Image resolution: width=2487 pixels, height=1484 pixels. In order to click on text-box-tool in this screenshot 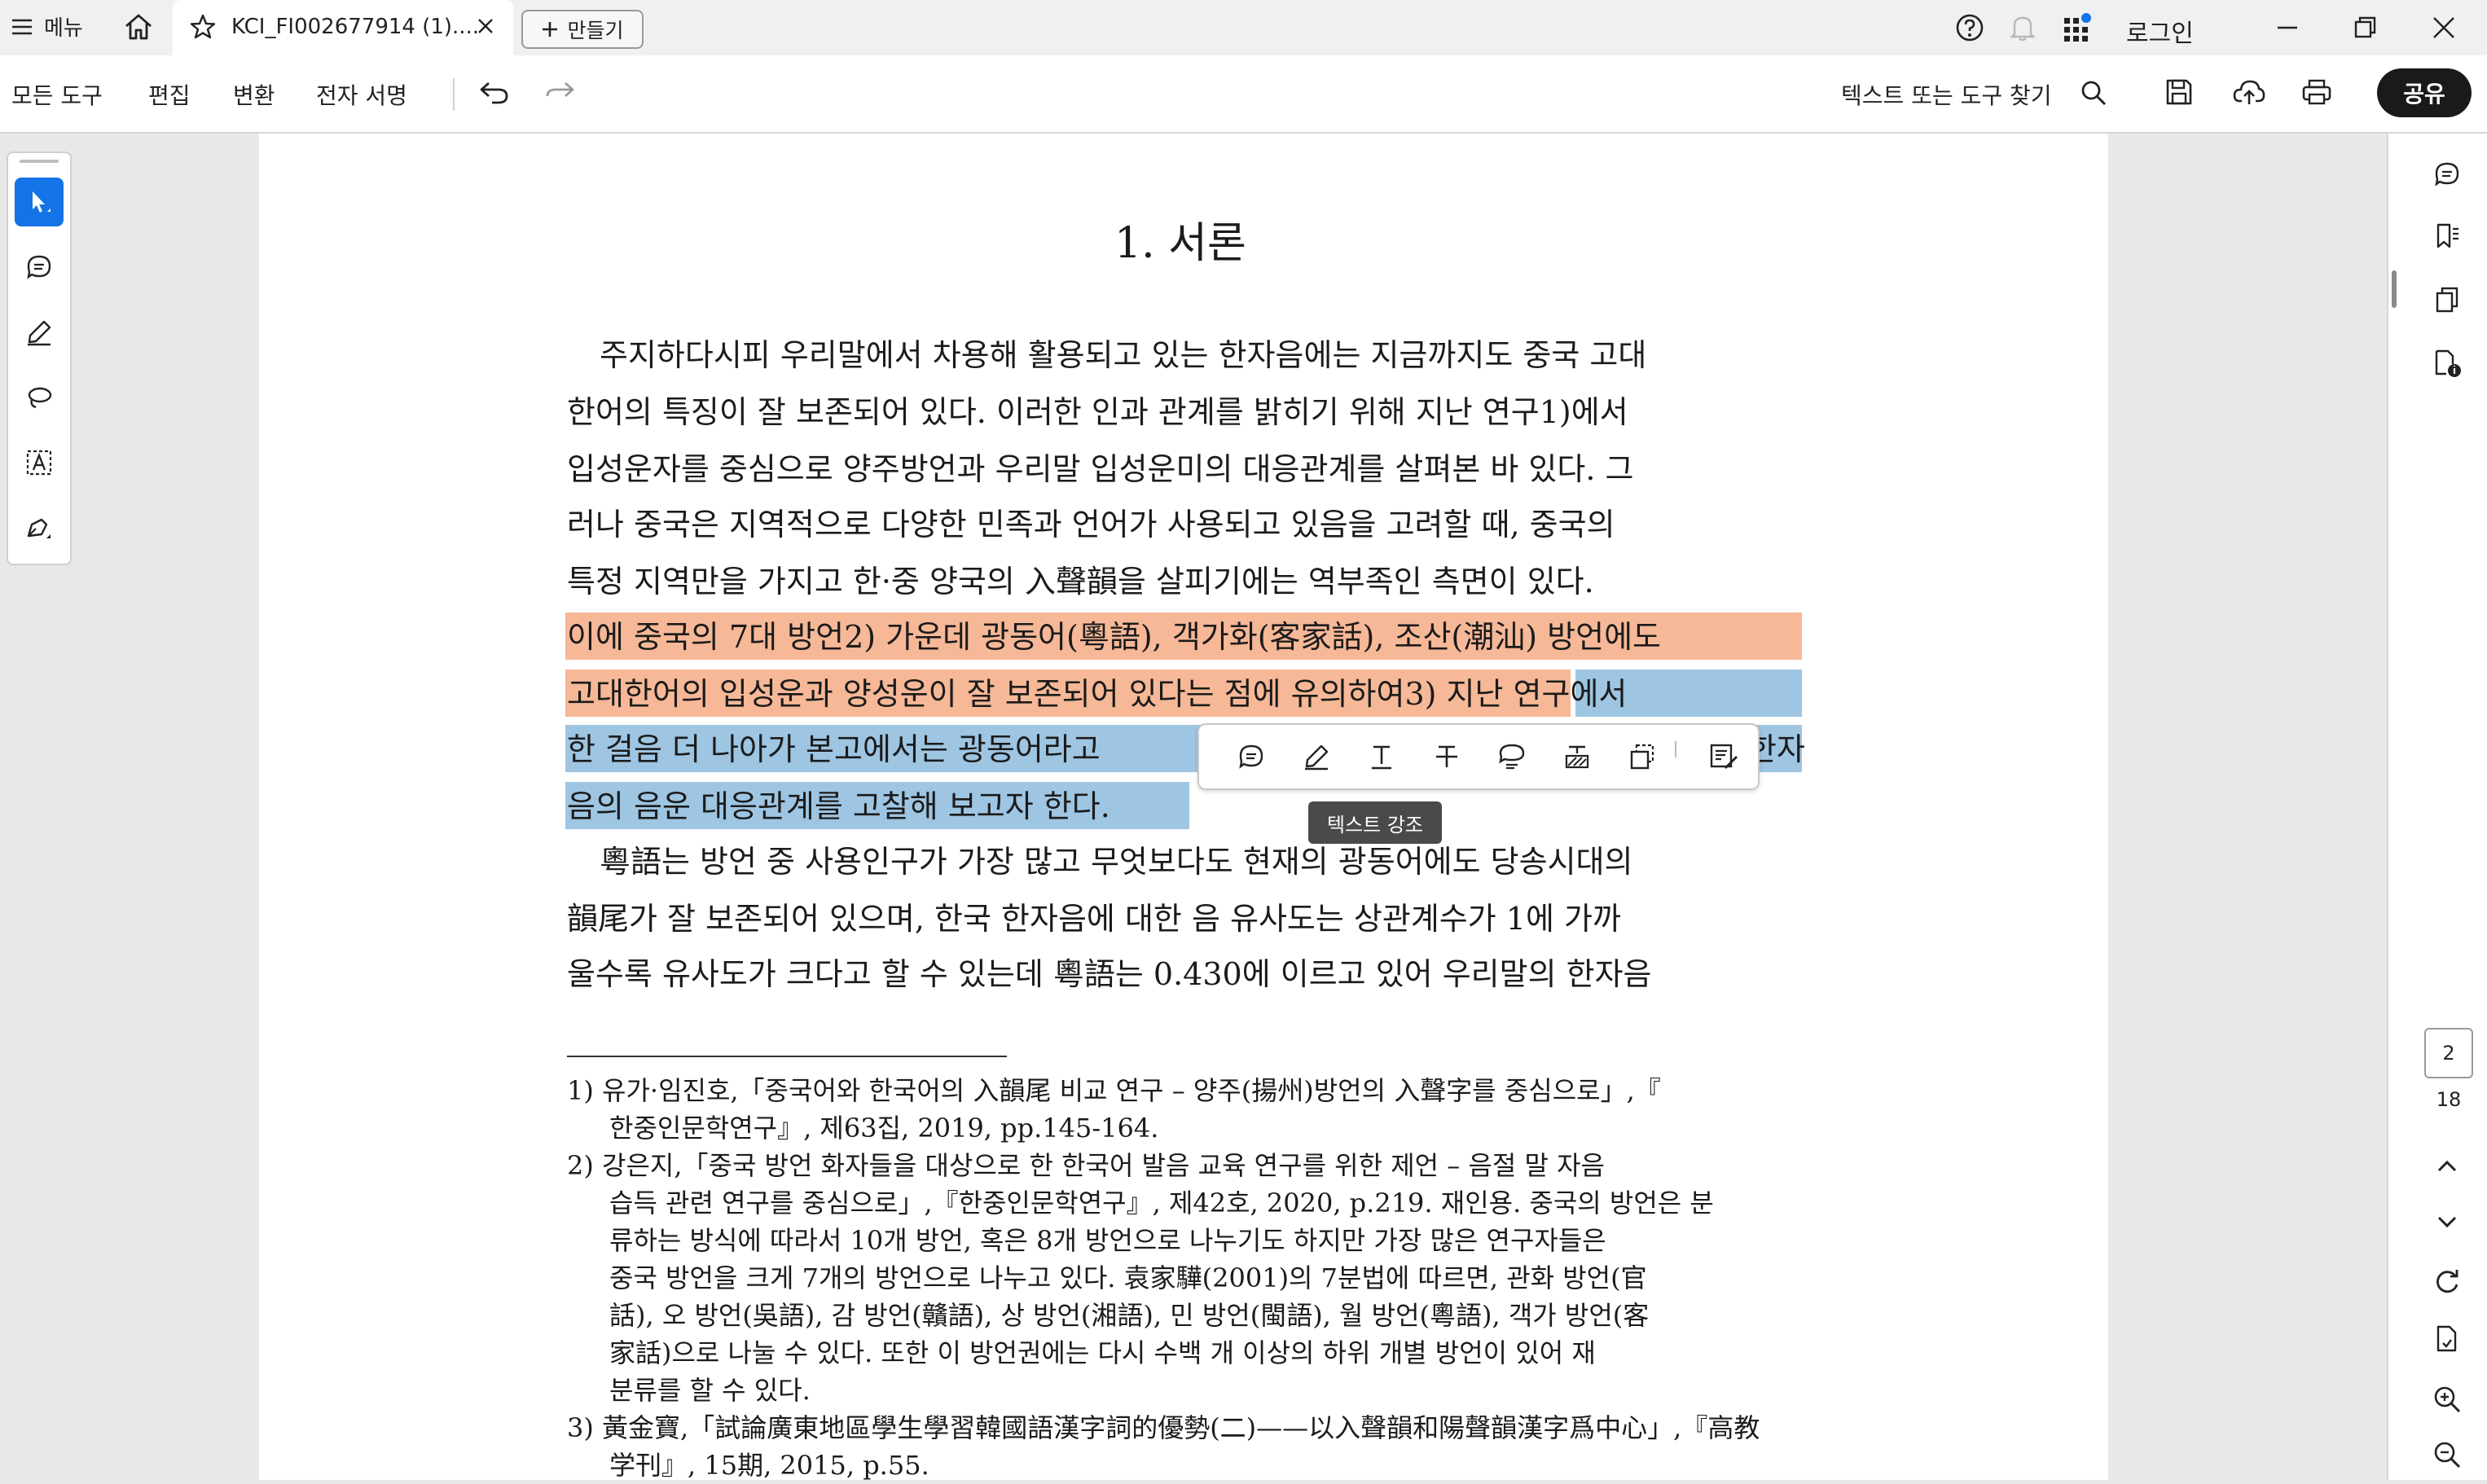, I will do `click(39, 462)`.